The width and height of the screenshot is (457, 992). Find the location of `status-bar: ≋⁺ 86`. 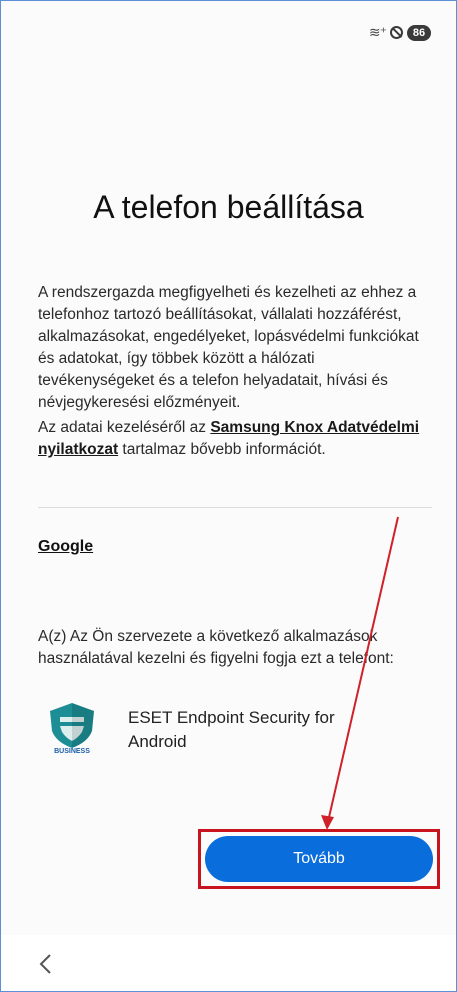

status-bar: ≋⁺ 86 is located at coordinates (400, 32).